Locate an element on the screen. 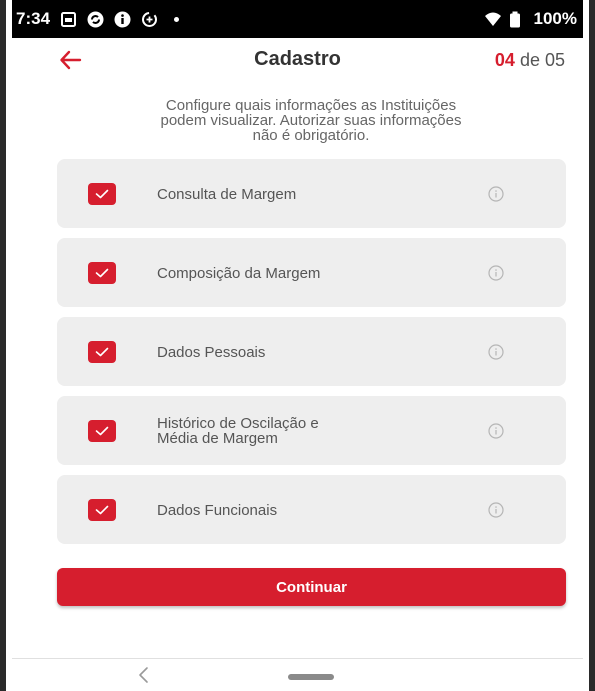  option-dados-funcionais: Dados Funcionais is located at coordinates (311, 509).